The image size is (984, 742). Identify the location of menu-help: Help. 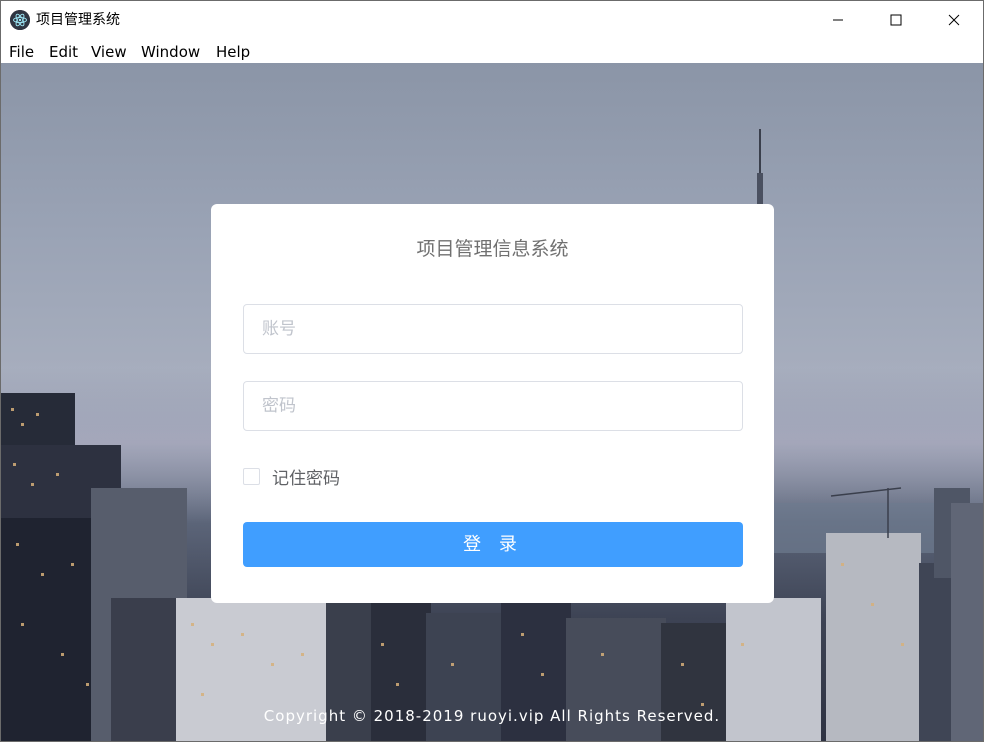
(233, 52).